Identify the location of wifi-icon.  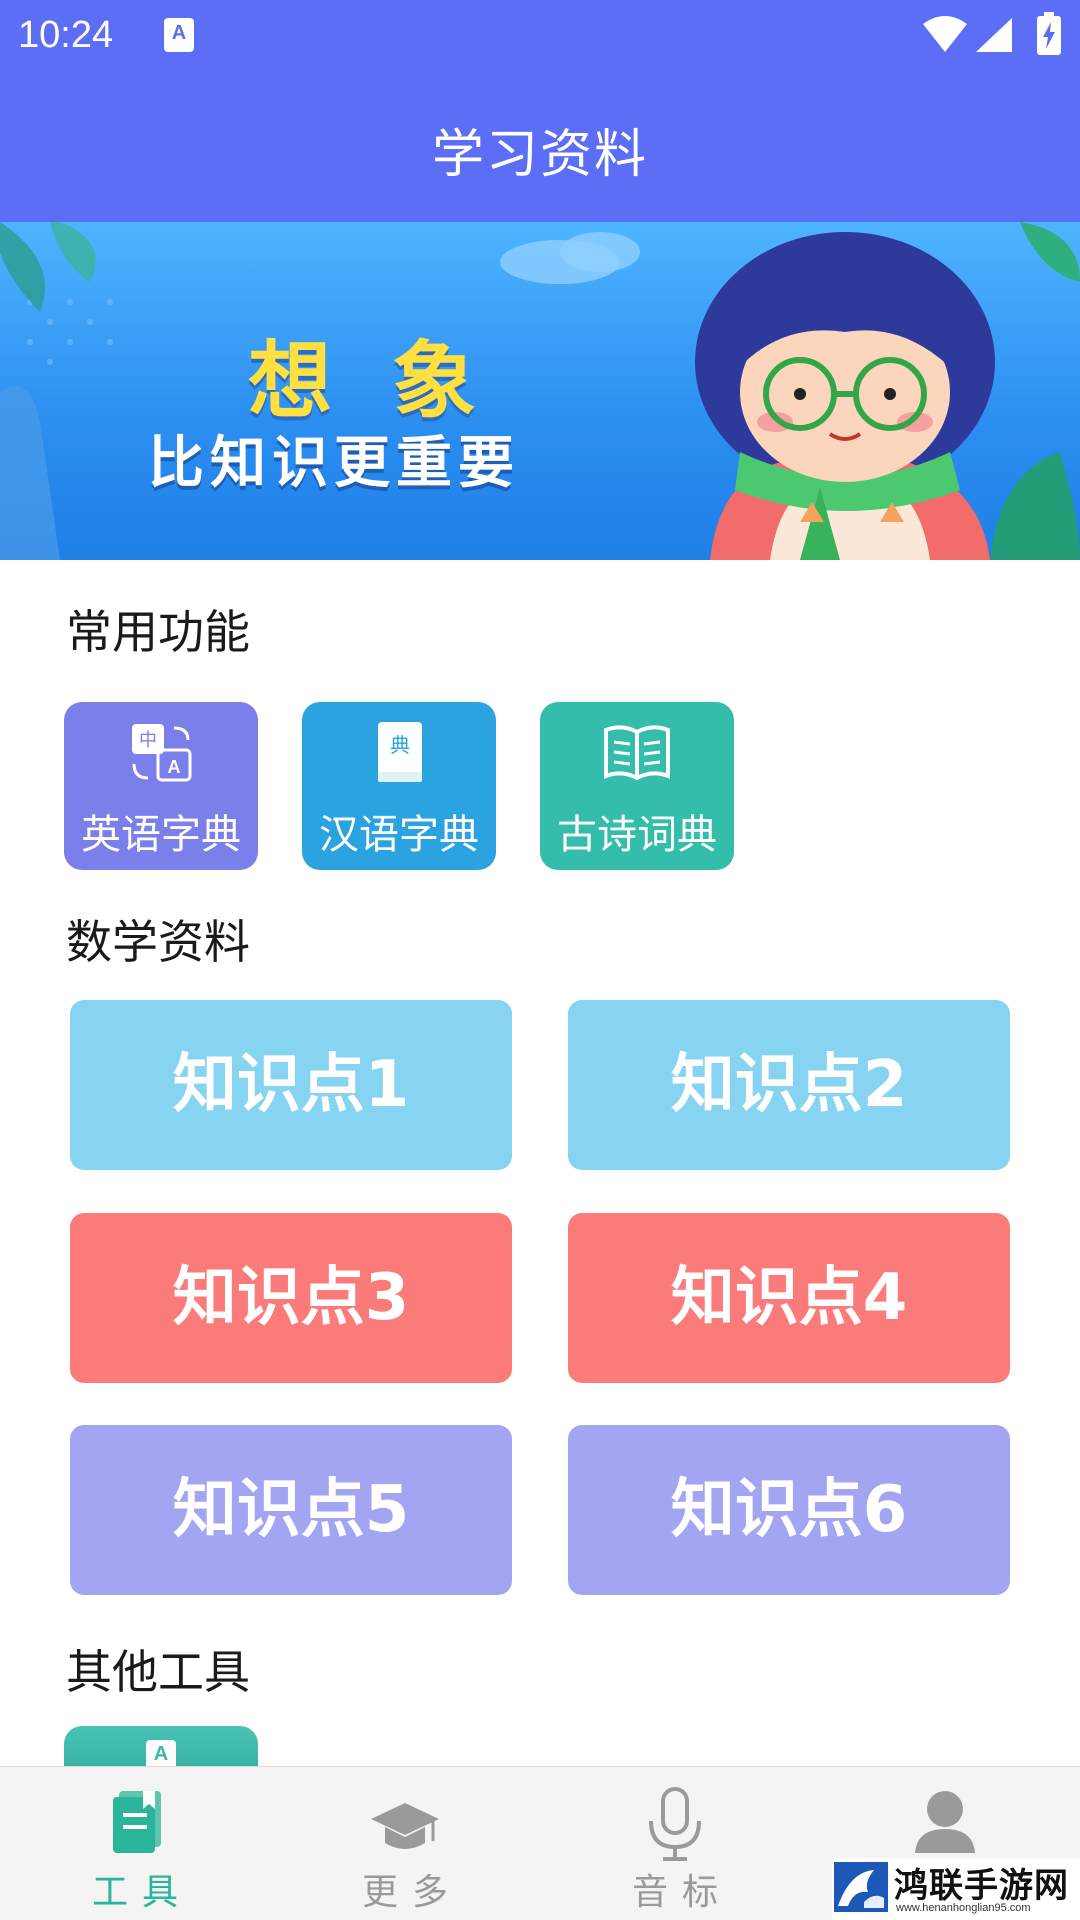
(945, 34).